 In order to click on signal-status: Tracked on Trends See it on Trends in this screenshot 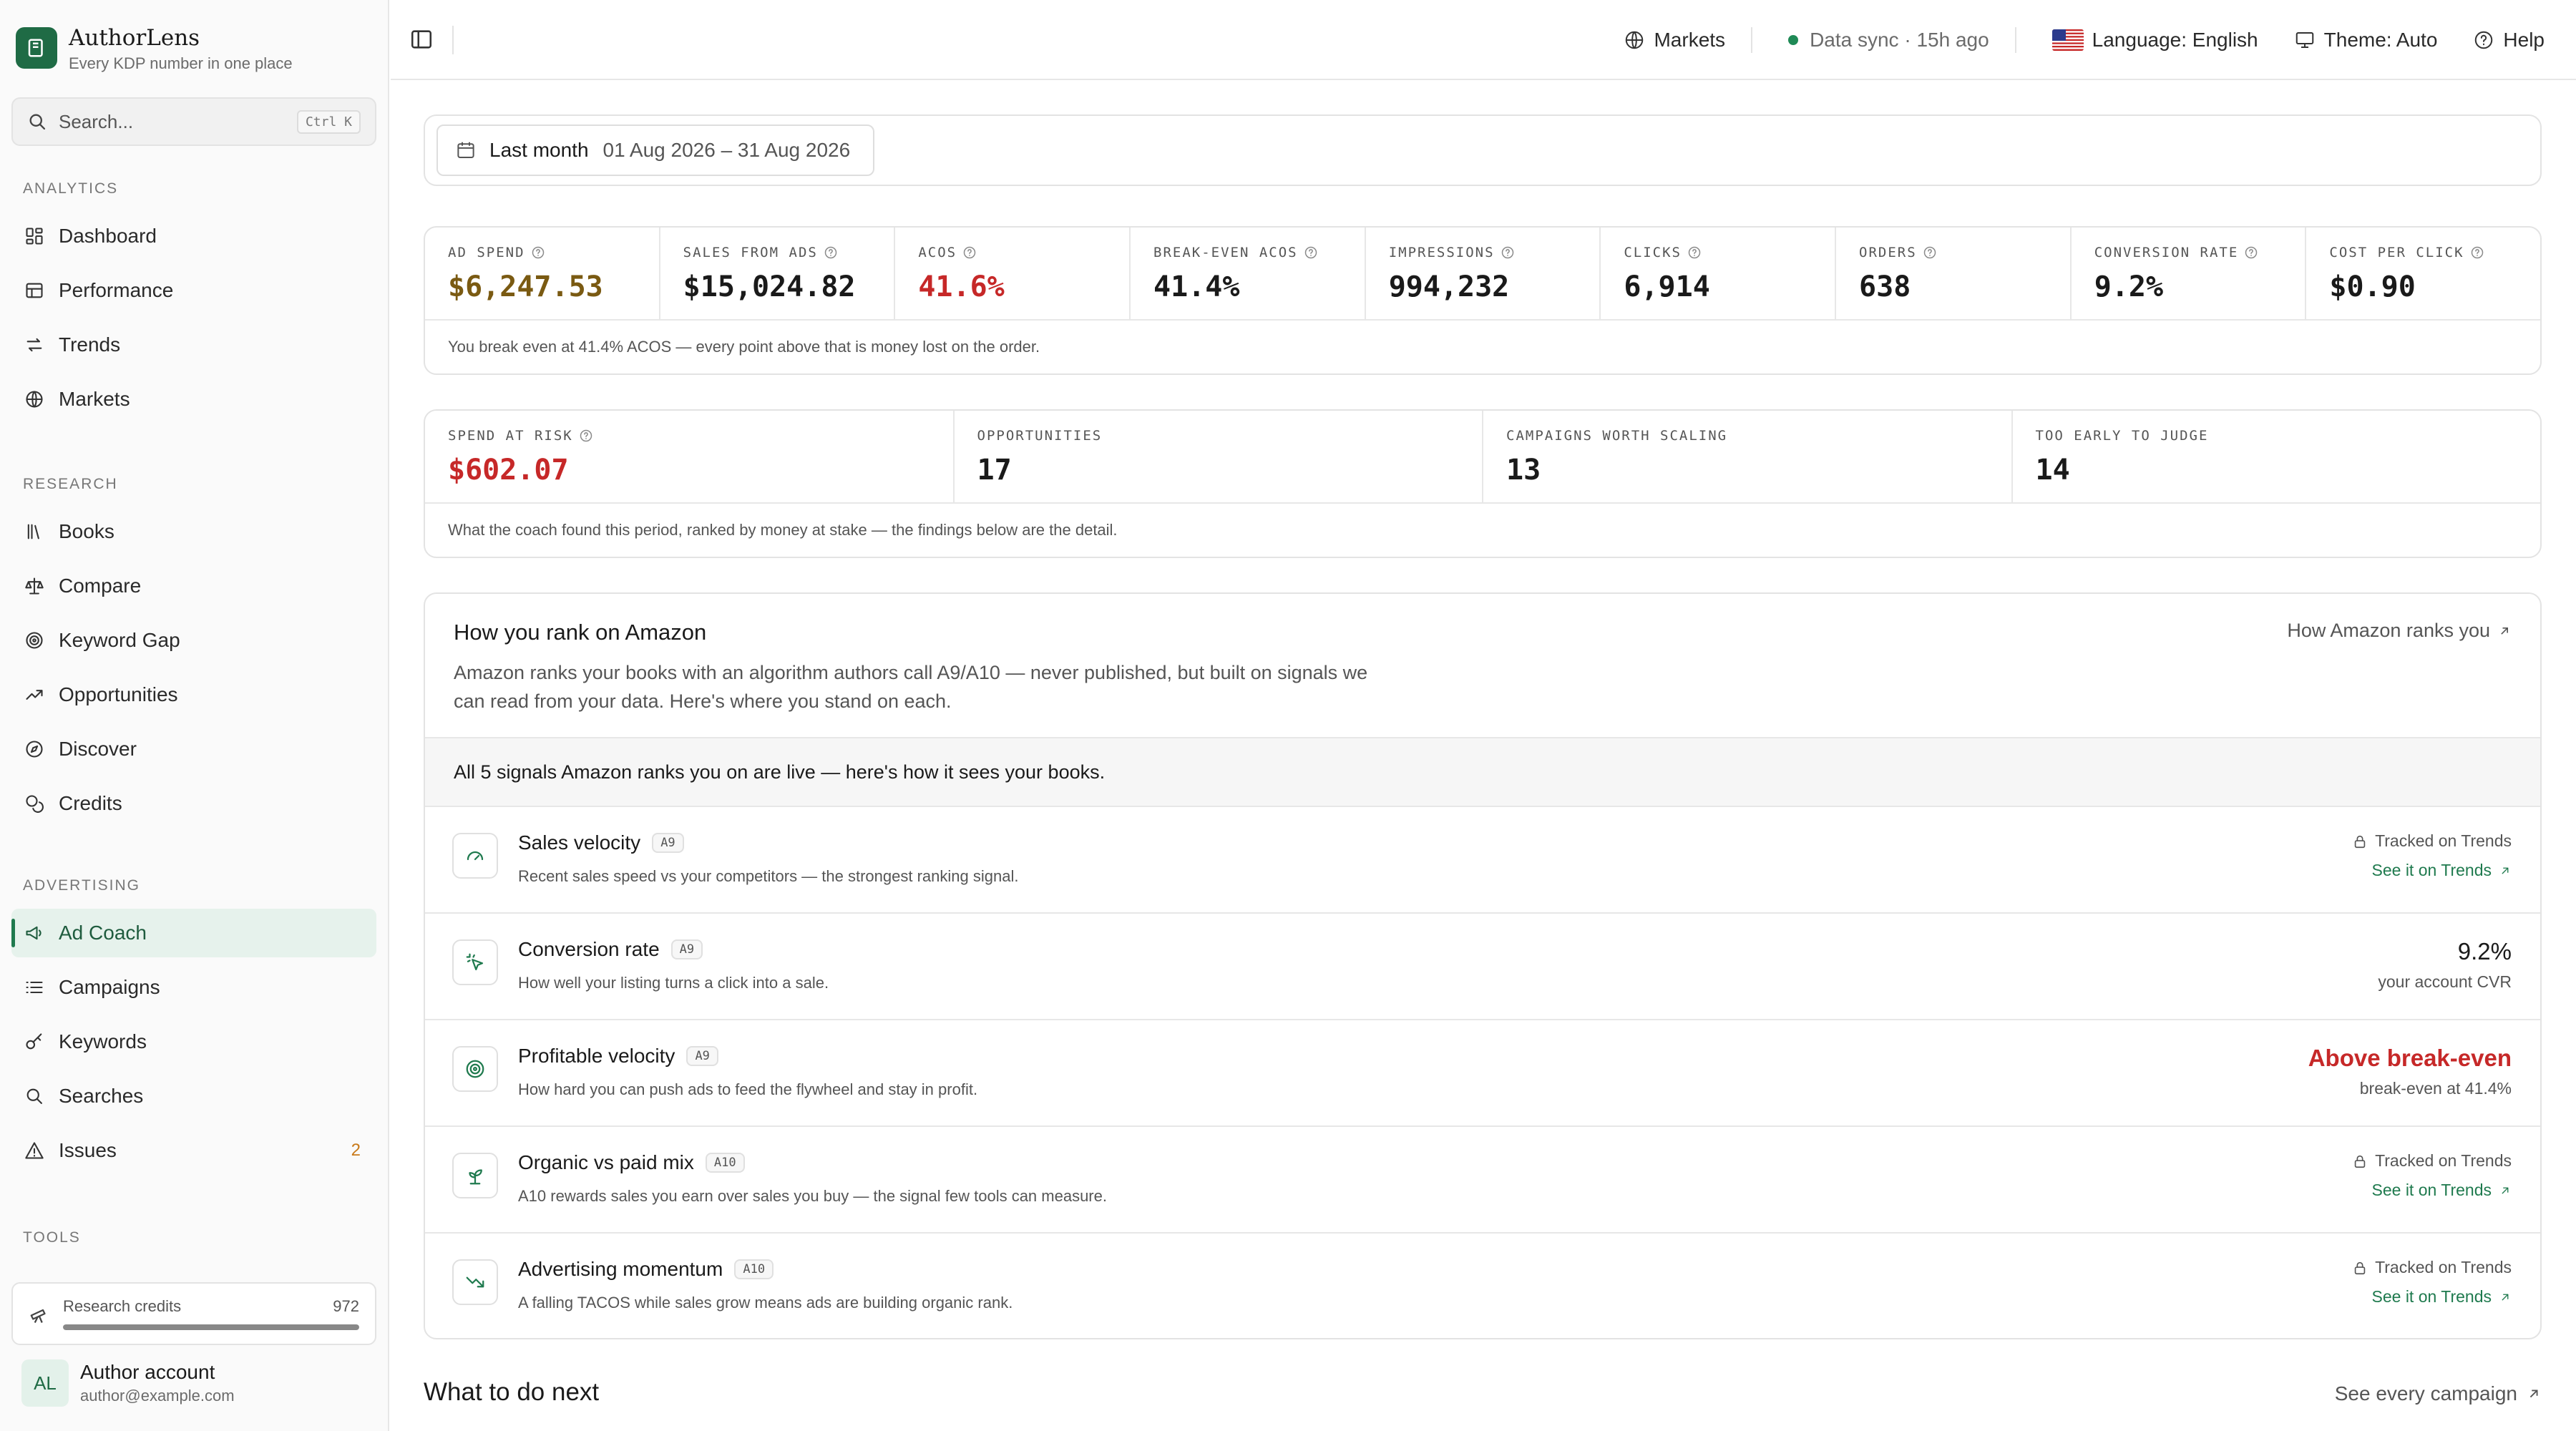, I will do `click(2432, 1282)`.